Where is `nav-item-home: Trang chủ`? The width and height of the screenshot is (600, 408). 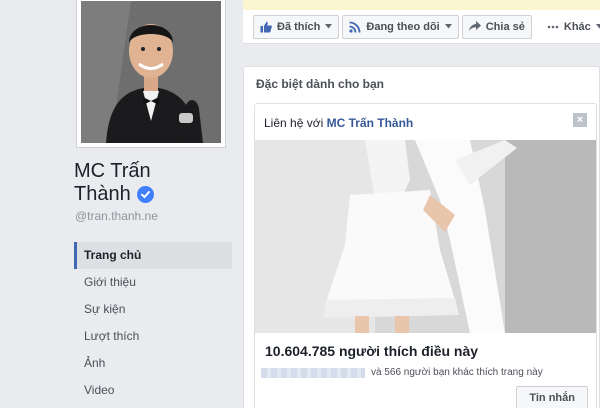 nav-item-home: Trang chủ is located at coordinates (153, 255).